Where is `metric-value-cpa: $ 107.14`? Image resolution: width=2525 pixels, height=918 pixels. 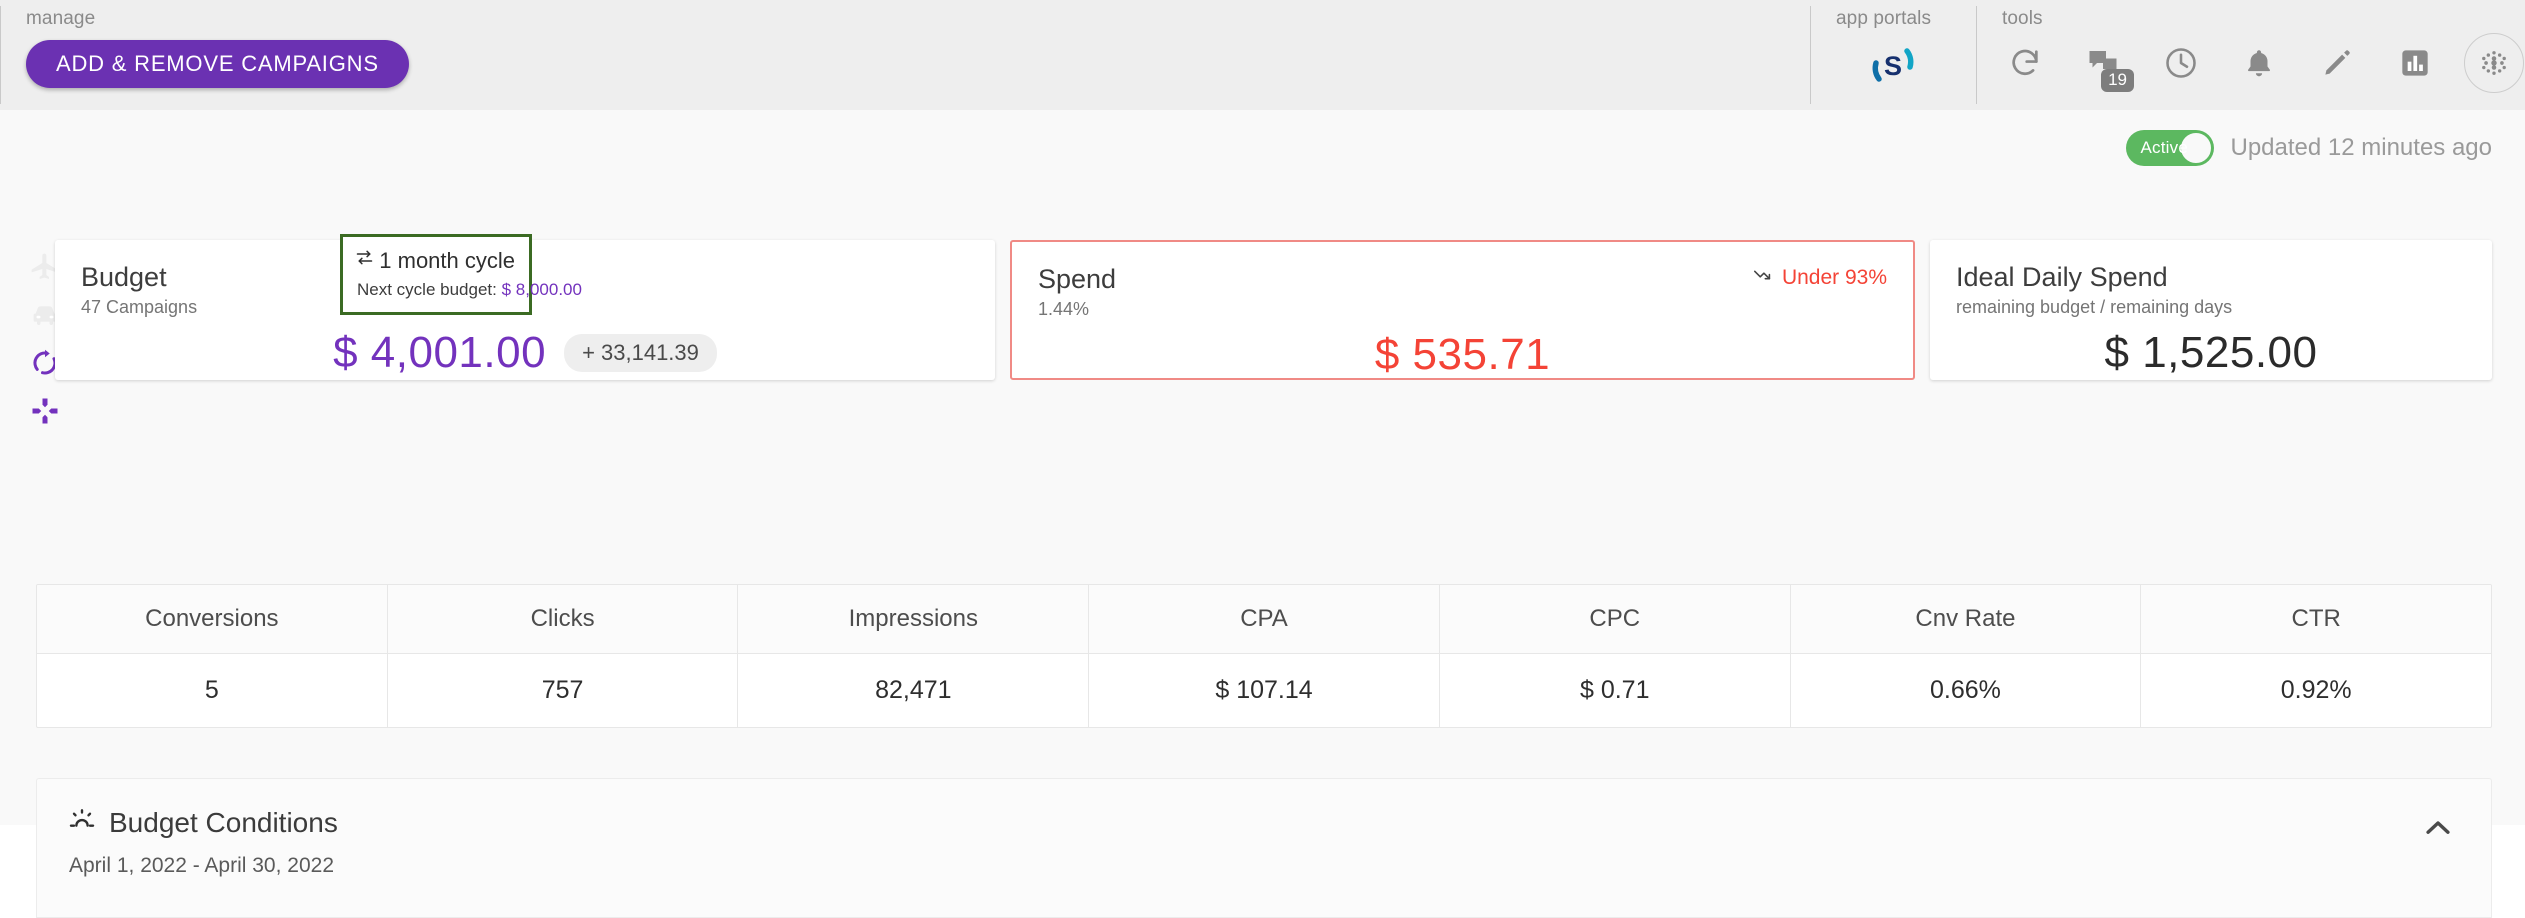 metric-value-cpa: $ 107.14 is located at coordinates (1264, 690).